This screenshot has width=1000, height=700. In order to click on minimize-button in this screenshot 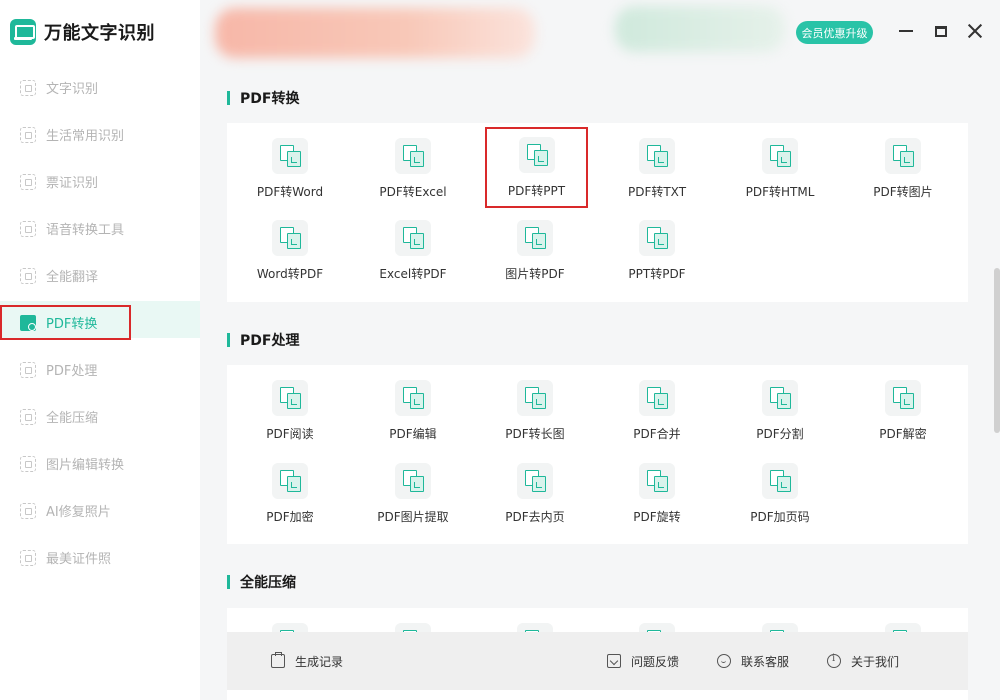, I will do `click(906, 31)`.